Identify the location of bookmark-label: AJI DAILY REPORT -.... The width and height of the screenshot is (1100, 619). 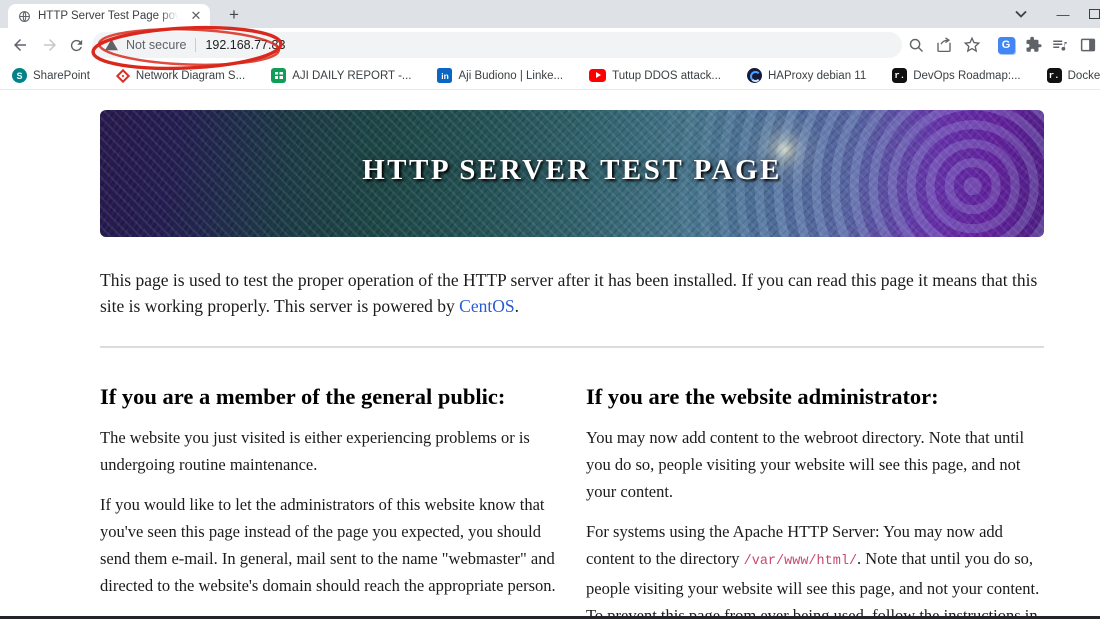
(352, 75).